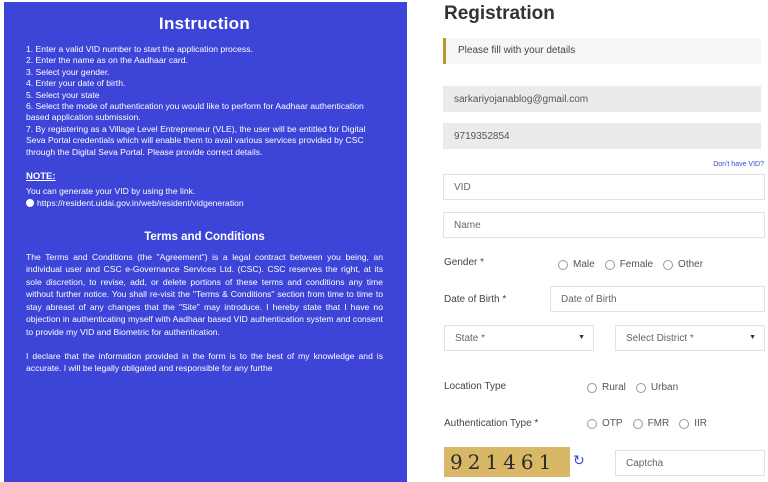 The width and height of the screenshot is (768, 482). What do you see at coordinates (68, 71) in the screenshot?
I see `instruction-item: 3. Select your gender.` at bounding box center [68, 71].